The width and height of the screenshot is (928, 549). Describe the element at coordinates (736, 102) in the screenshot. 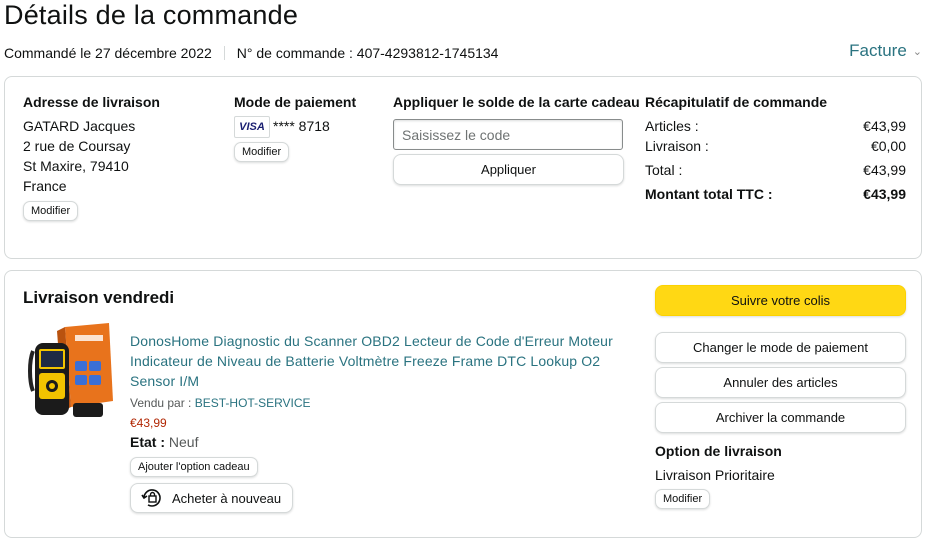

I see `order-summary-title: Récapitulatif de commande` at that location.